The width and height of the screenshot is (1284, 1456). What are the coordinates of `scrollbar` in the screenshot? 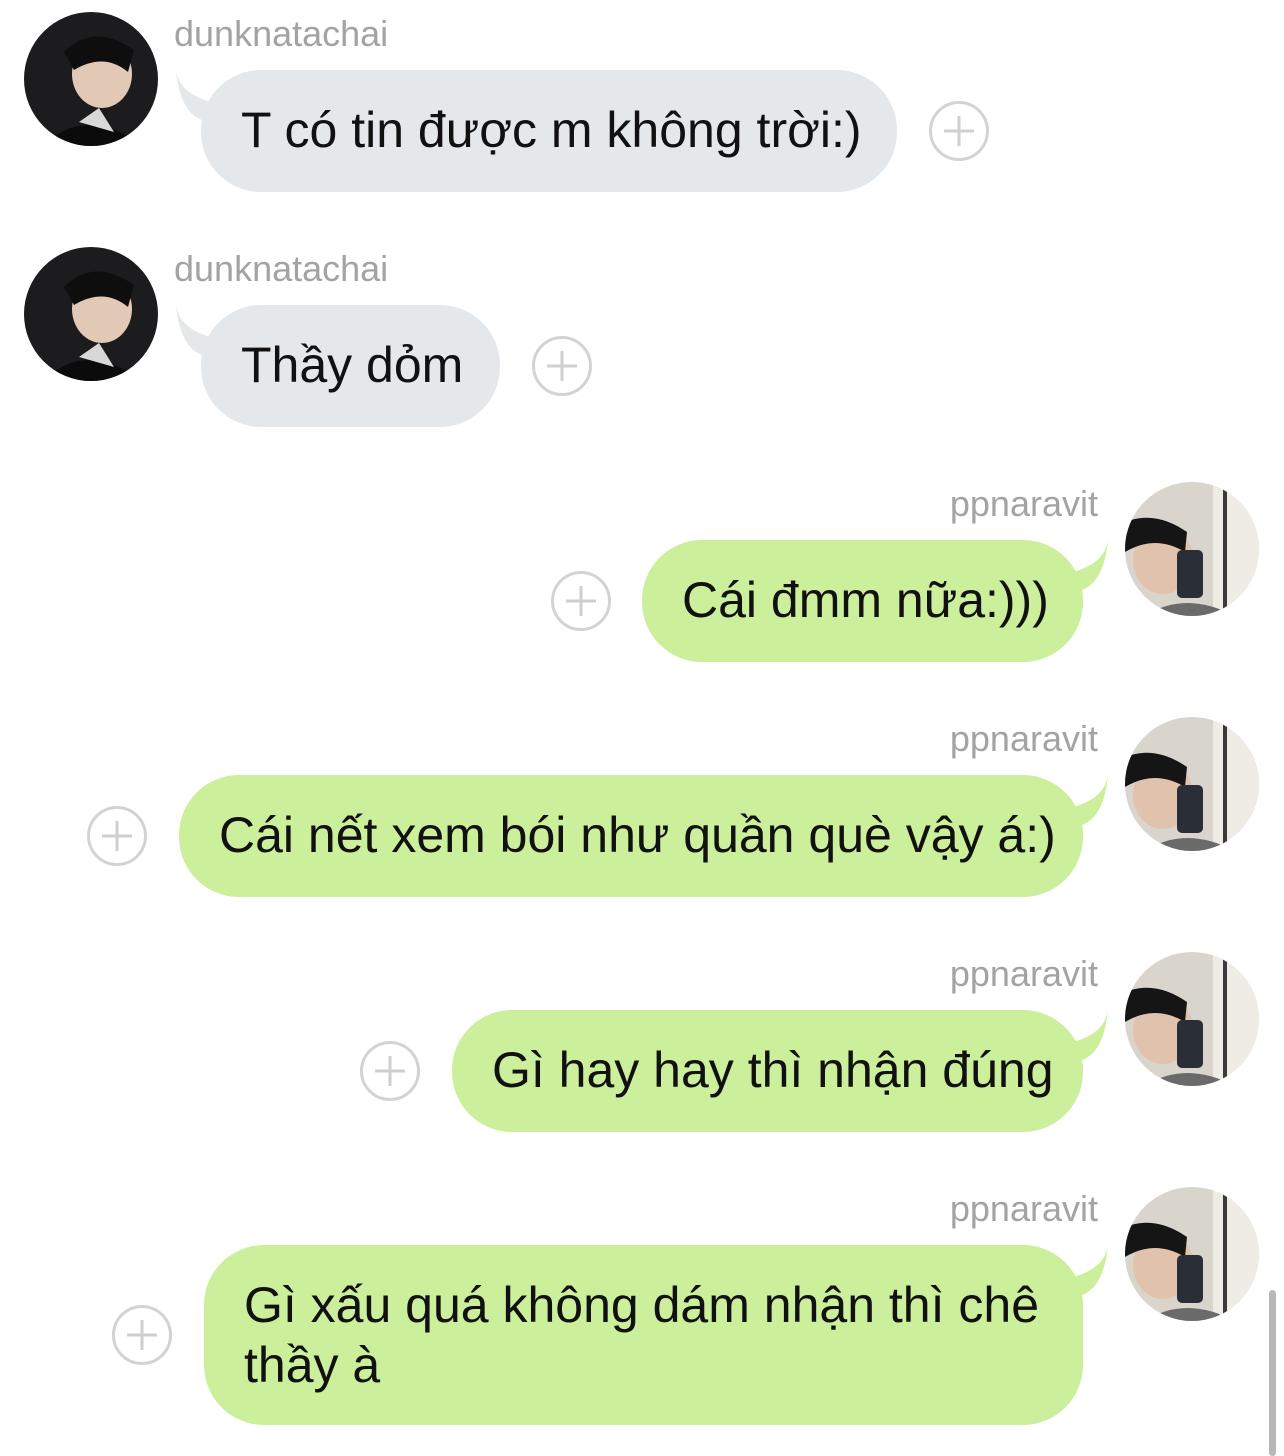 It's located at (1272, 1373).